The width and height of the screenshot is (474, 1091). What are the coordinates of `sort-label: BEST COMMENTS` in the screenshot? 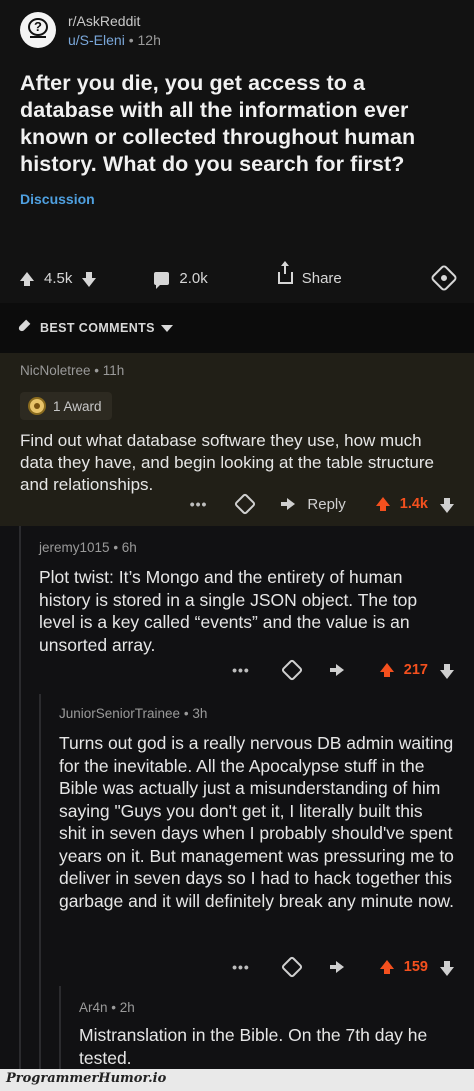 It's located at (97, 328).